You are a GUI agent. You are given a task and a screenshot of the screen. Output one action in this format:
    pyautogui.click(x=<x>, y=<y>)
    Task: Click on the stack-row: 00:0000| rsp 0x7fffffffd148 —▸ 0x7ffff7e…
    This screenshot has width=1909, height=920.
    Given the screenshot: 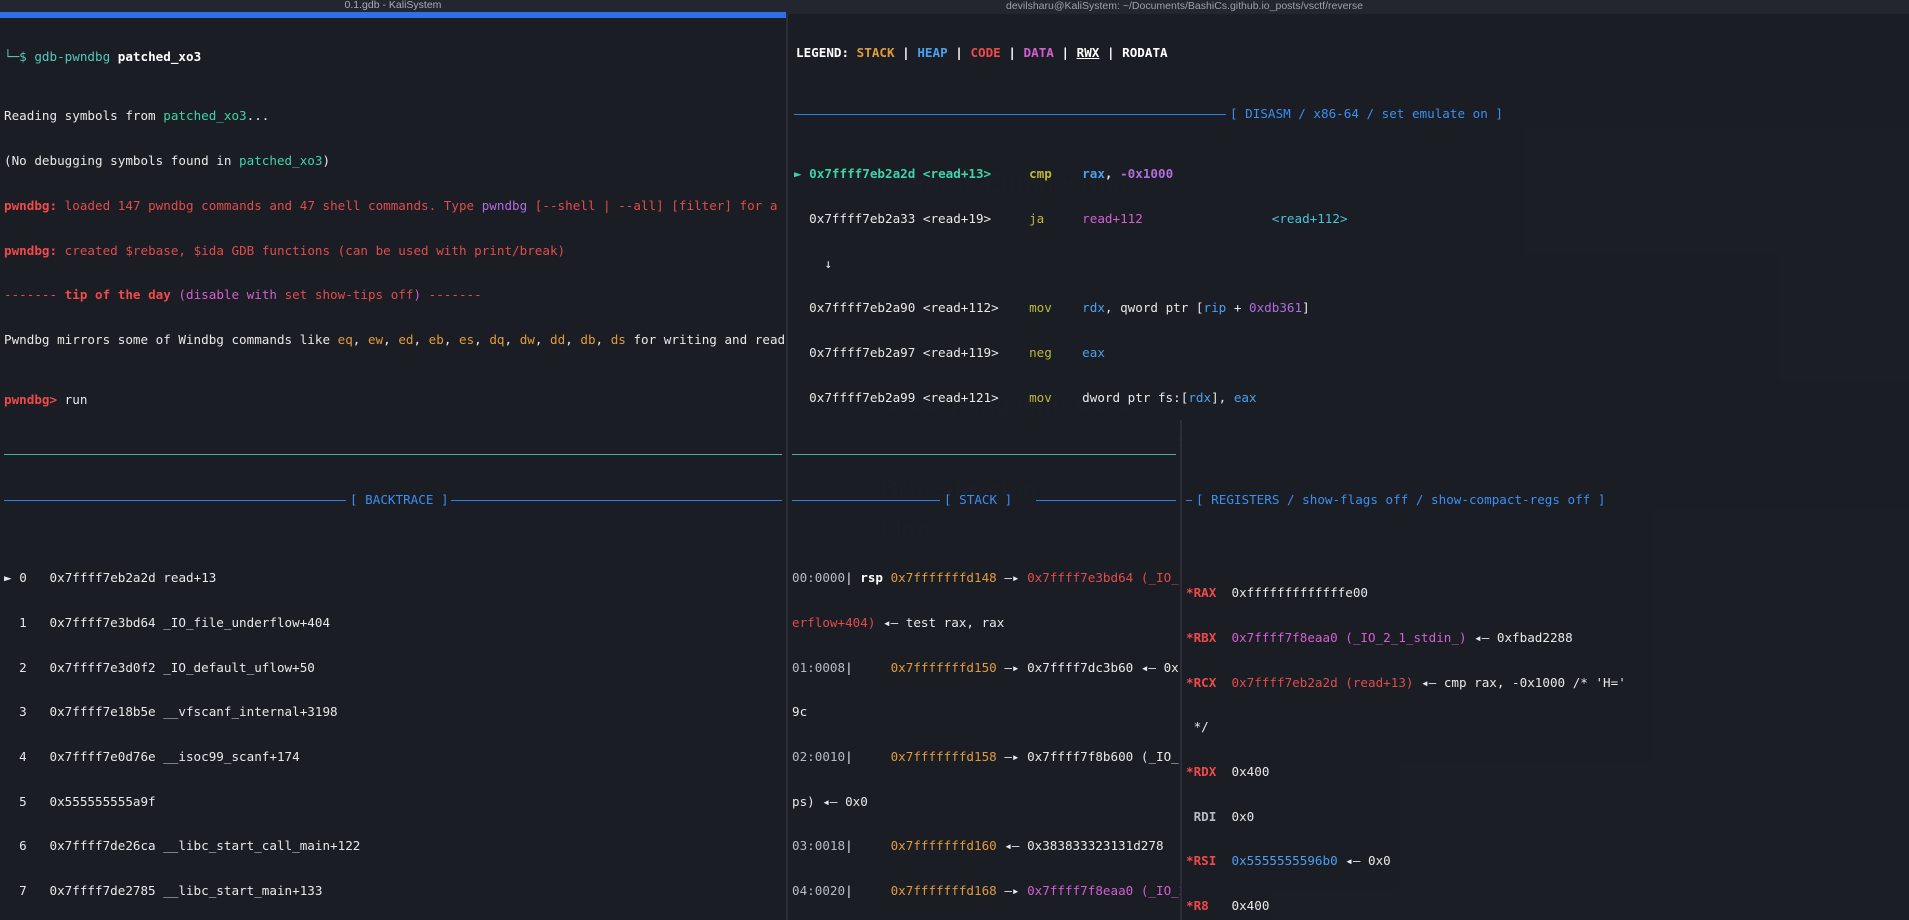 What is the action you would take?
    pyautogui.click(x=986, y=578)
    